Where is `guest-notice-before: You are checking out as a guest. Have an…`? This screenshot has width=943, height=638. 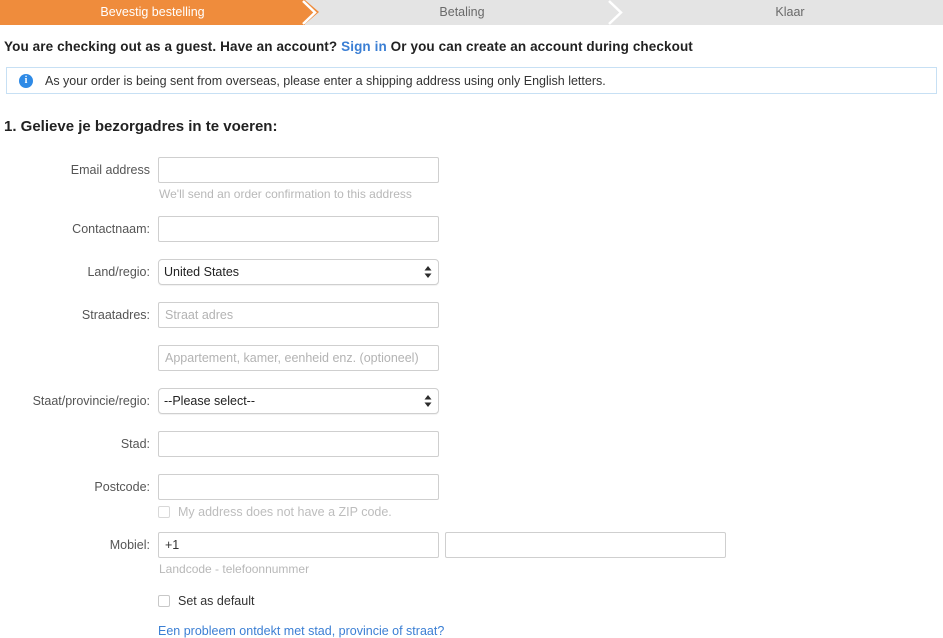 guest-notice-before: You are checking out as a guest. Have an… is located at coordinates (171, 46).